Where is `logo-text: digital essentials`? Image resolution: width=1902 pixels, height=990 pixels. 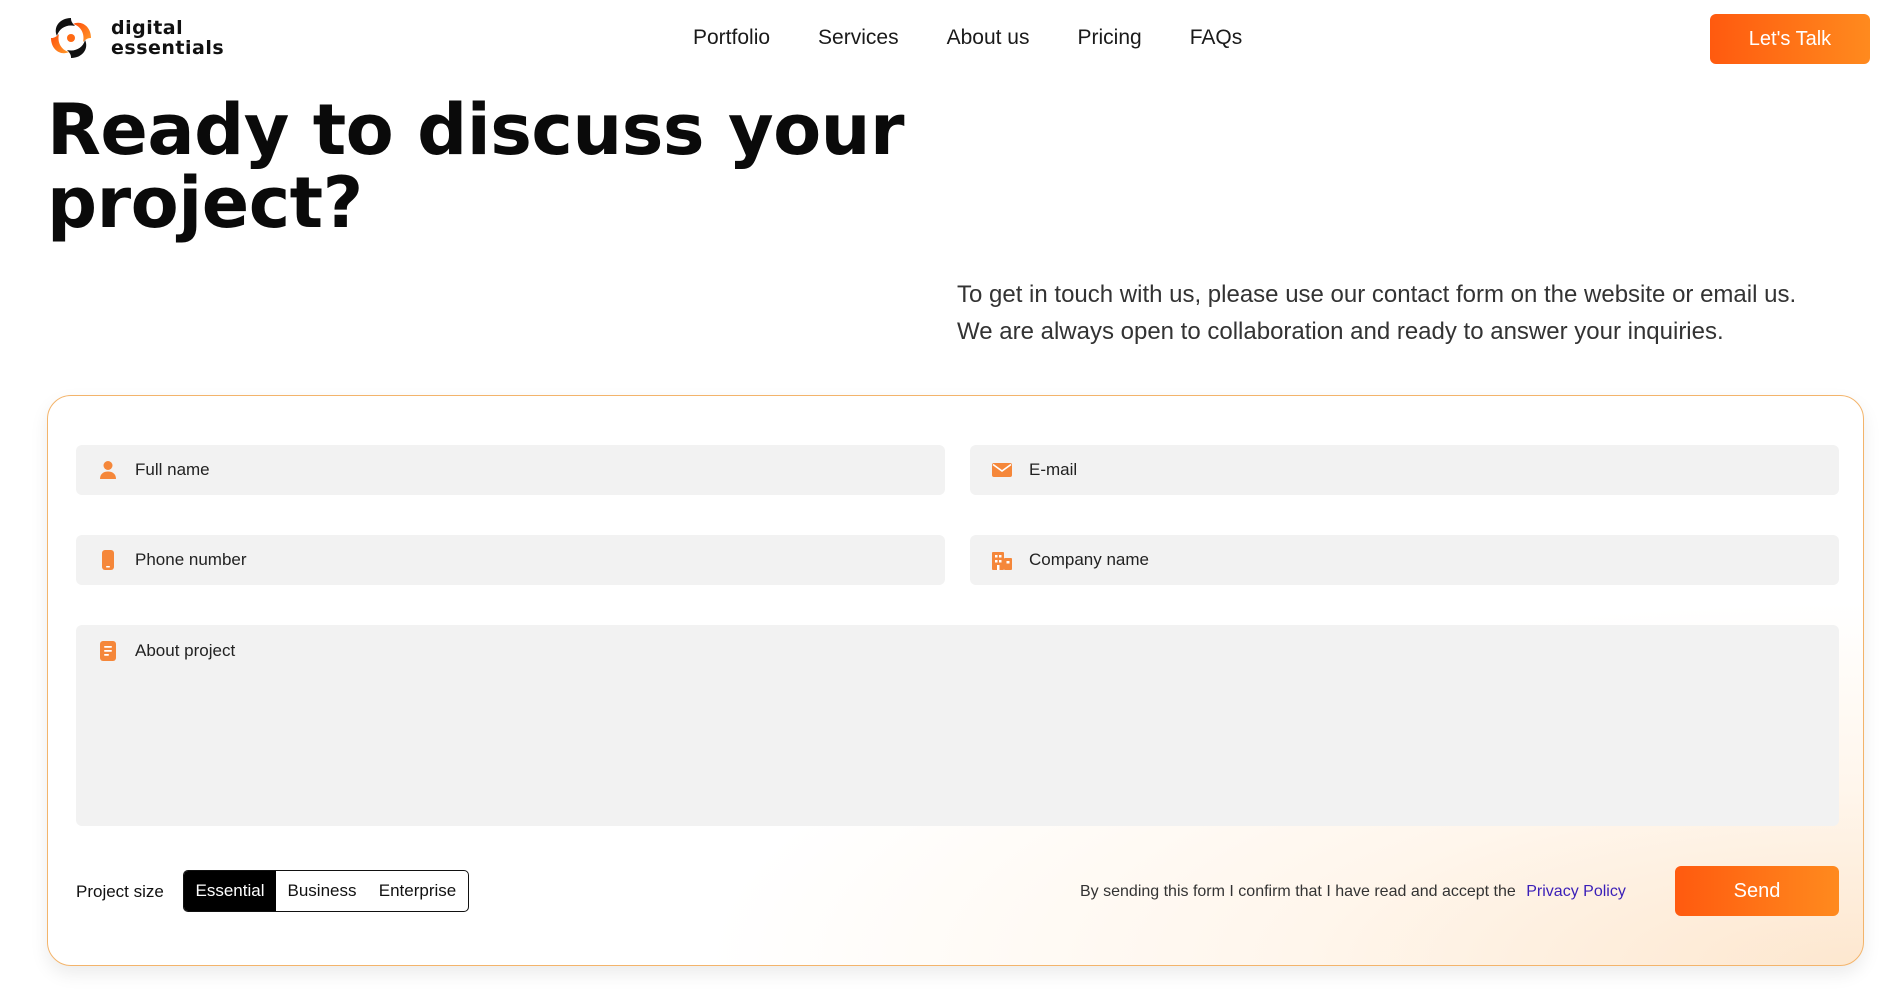
logo-text: digital essentials is located at coordinates (167, 38).